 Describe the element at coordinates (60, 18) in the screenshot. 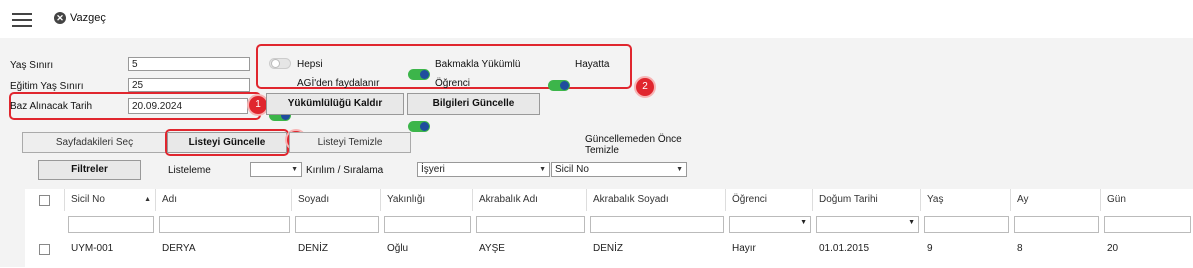

I see `close-icon: ✕` at that location.